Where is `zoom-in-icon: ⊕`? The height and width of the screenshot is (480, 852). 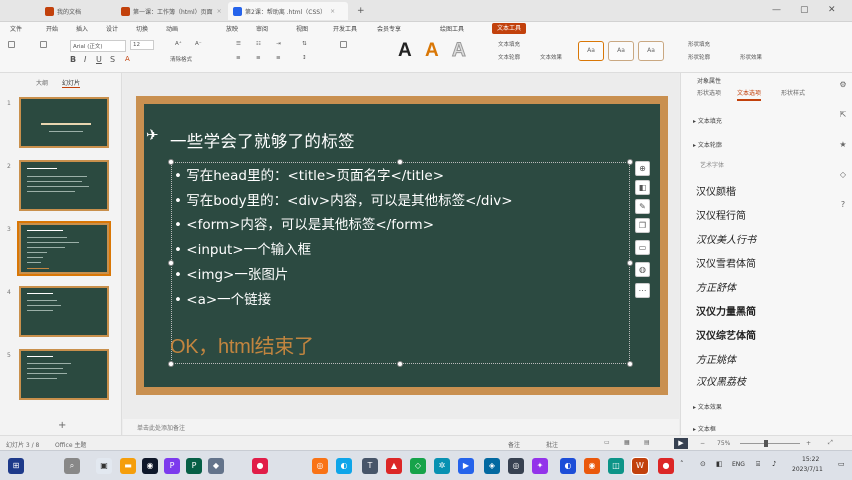 zoom-in-icon: ⊕ is located at coordinates (642, 168).